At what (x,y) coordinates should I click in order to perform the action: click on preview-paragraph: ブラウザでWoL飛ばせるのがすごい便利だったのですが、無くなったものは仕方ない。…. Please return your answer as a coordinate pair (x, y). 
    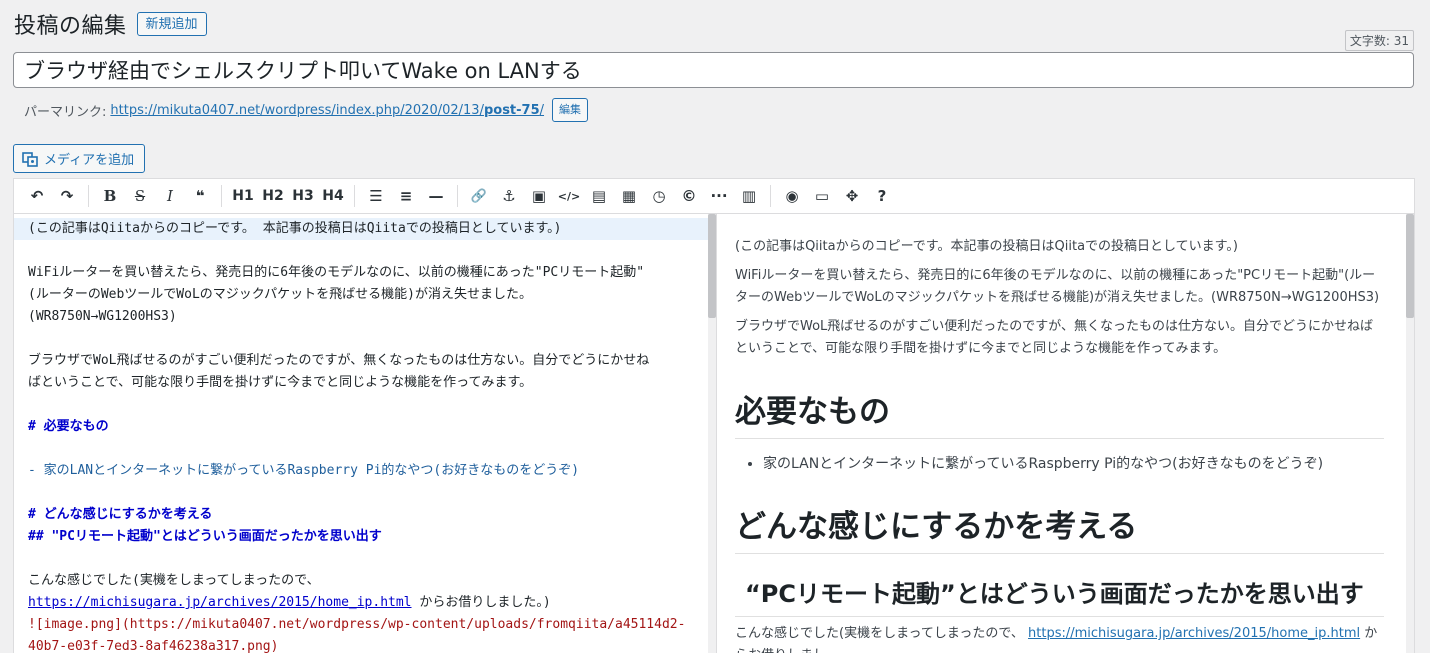
    Looking at the image, I should click on (1054, 337).